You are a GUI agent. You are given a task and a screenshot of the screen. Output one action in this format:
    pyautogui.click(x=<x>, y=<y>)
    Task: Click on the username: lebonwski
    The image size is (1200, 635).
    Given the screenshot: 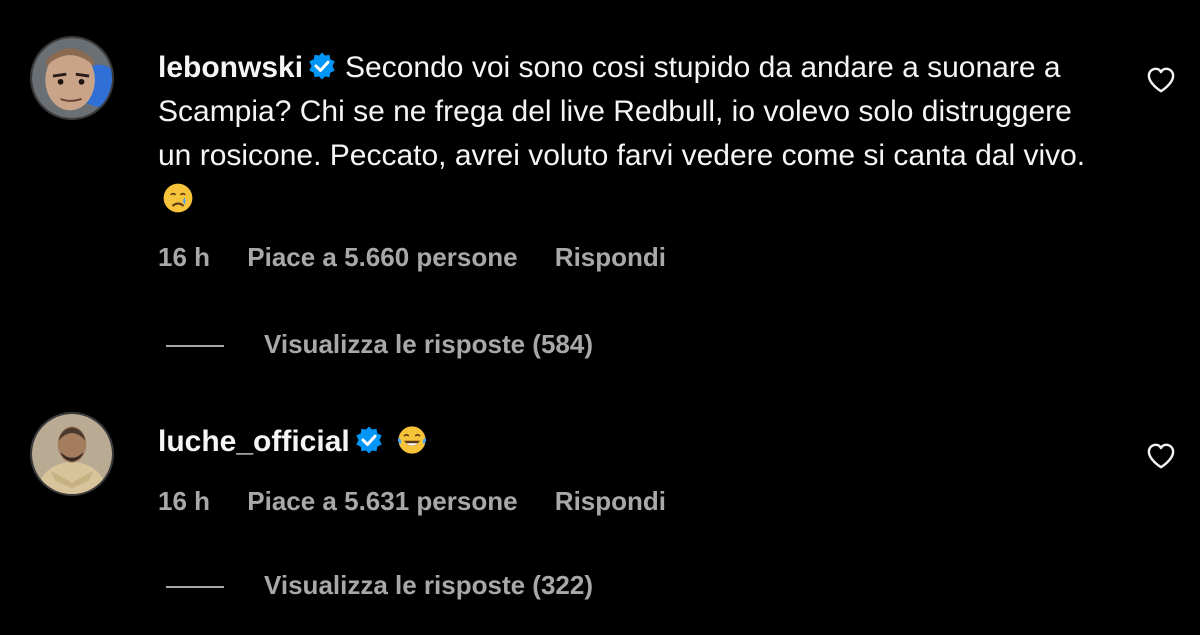 What is the action you would take?
    pyautogui.click(x=230, y=67)
    